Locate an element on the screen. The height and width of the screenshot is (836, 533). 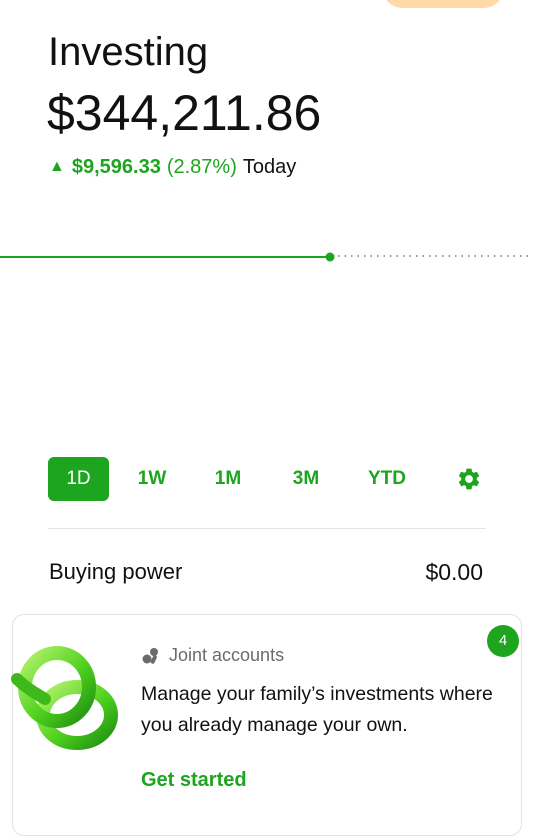
buying-power-label: Buying power is located at coordinates (115, 572).